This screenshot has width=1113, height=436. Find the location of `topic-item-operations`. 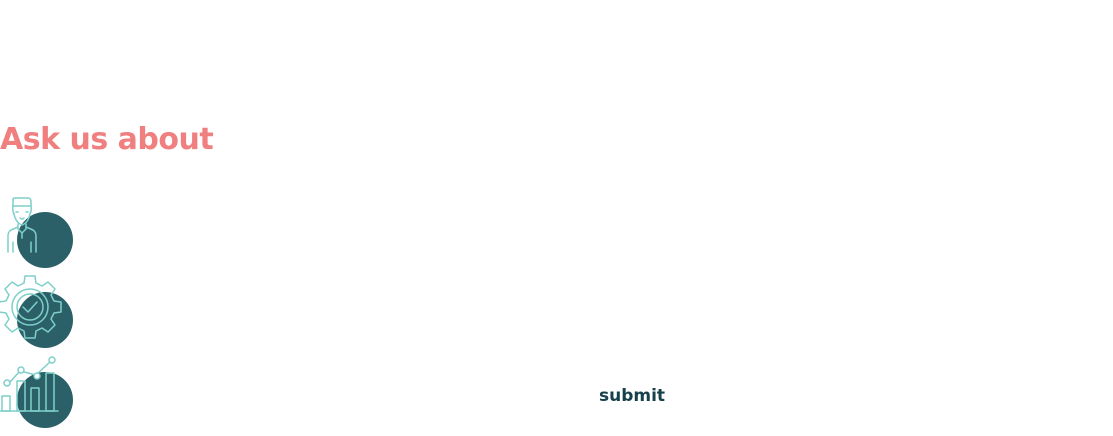

topic-item-operations is located at coordinates (40, 315).